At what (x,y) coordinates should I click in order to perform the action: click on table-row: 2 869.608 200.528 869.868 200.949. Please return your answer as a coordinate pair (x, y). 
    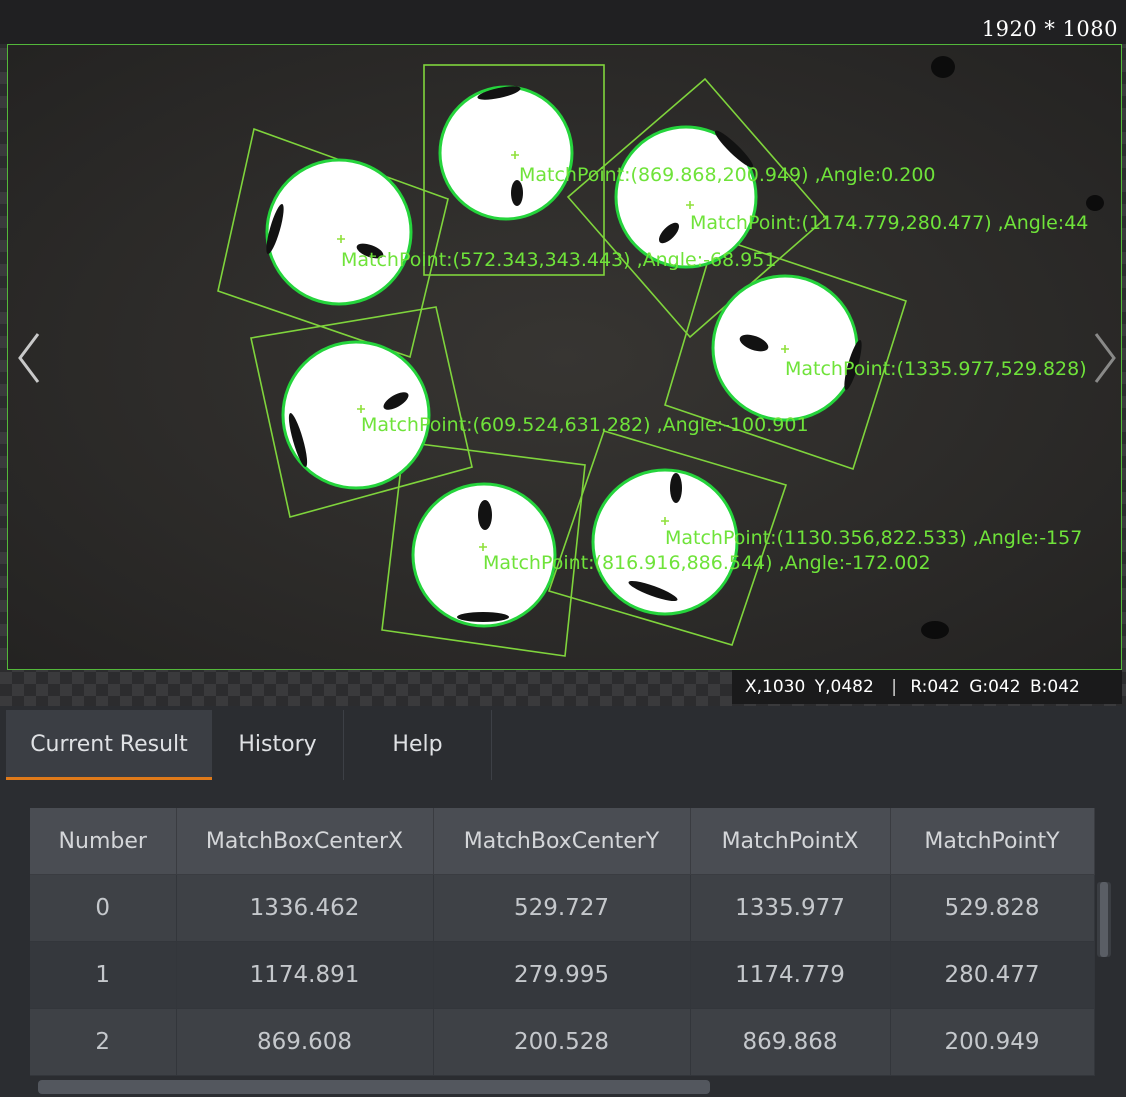
    Looking at the image, I should click on (562, 1042).